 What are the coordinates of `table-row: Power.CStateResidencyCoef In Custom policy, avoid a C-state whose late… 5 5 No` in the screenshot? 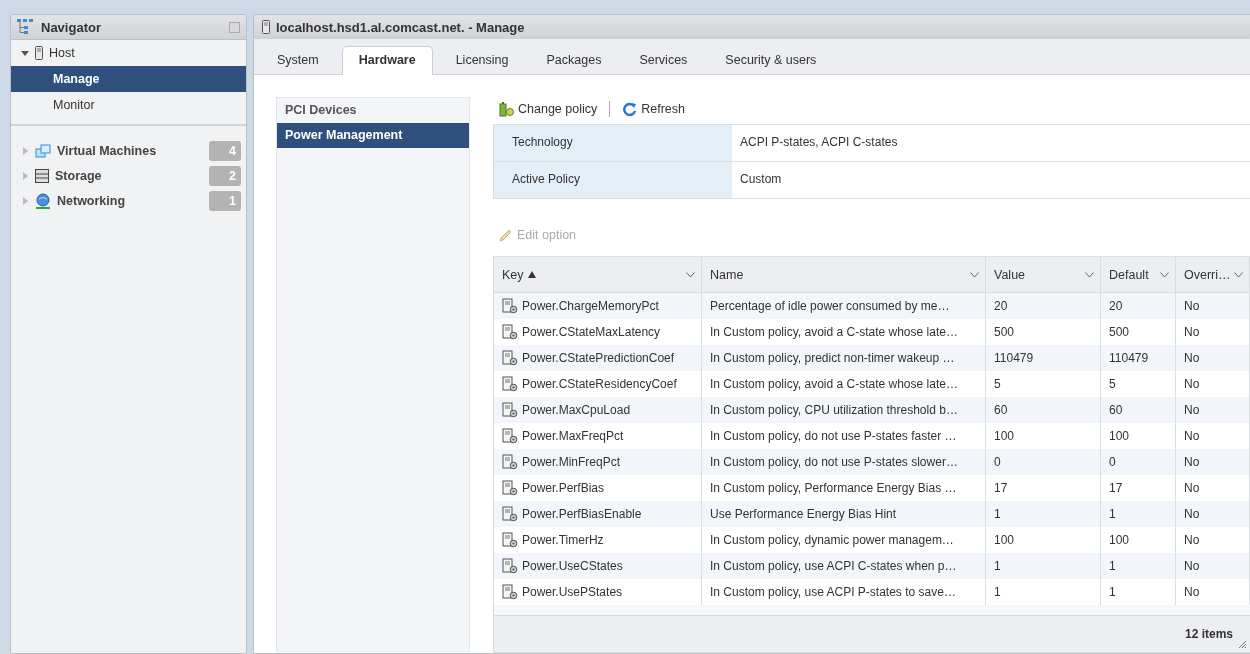 It's located at (872, 384).